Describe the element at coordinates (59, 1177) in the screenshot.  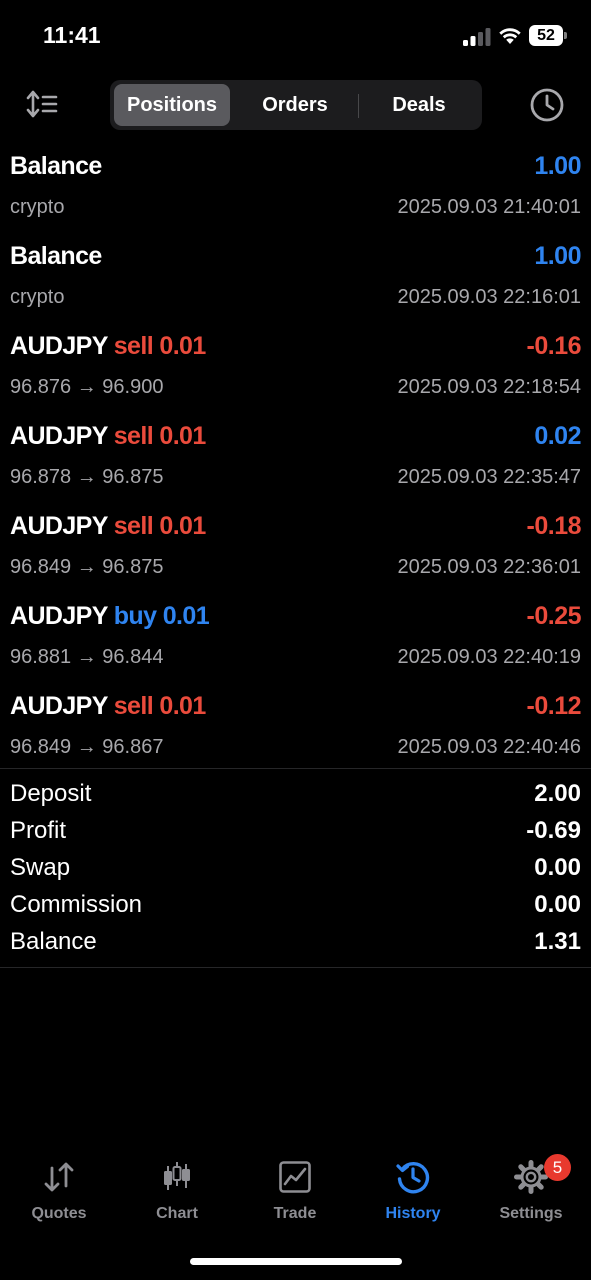
I see `quotes-arrows-icon` at that location.